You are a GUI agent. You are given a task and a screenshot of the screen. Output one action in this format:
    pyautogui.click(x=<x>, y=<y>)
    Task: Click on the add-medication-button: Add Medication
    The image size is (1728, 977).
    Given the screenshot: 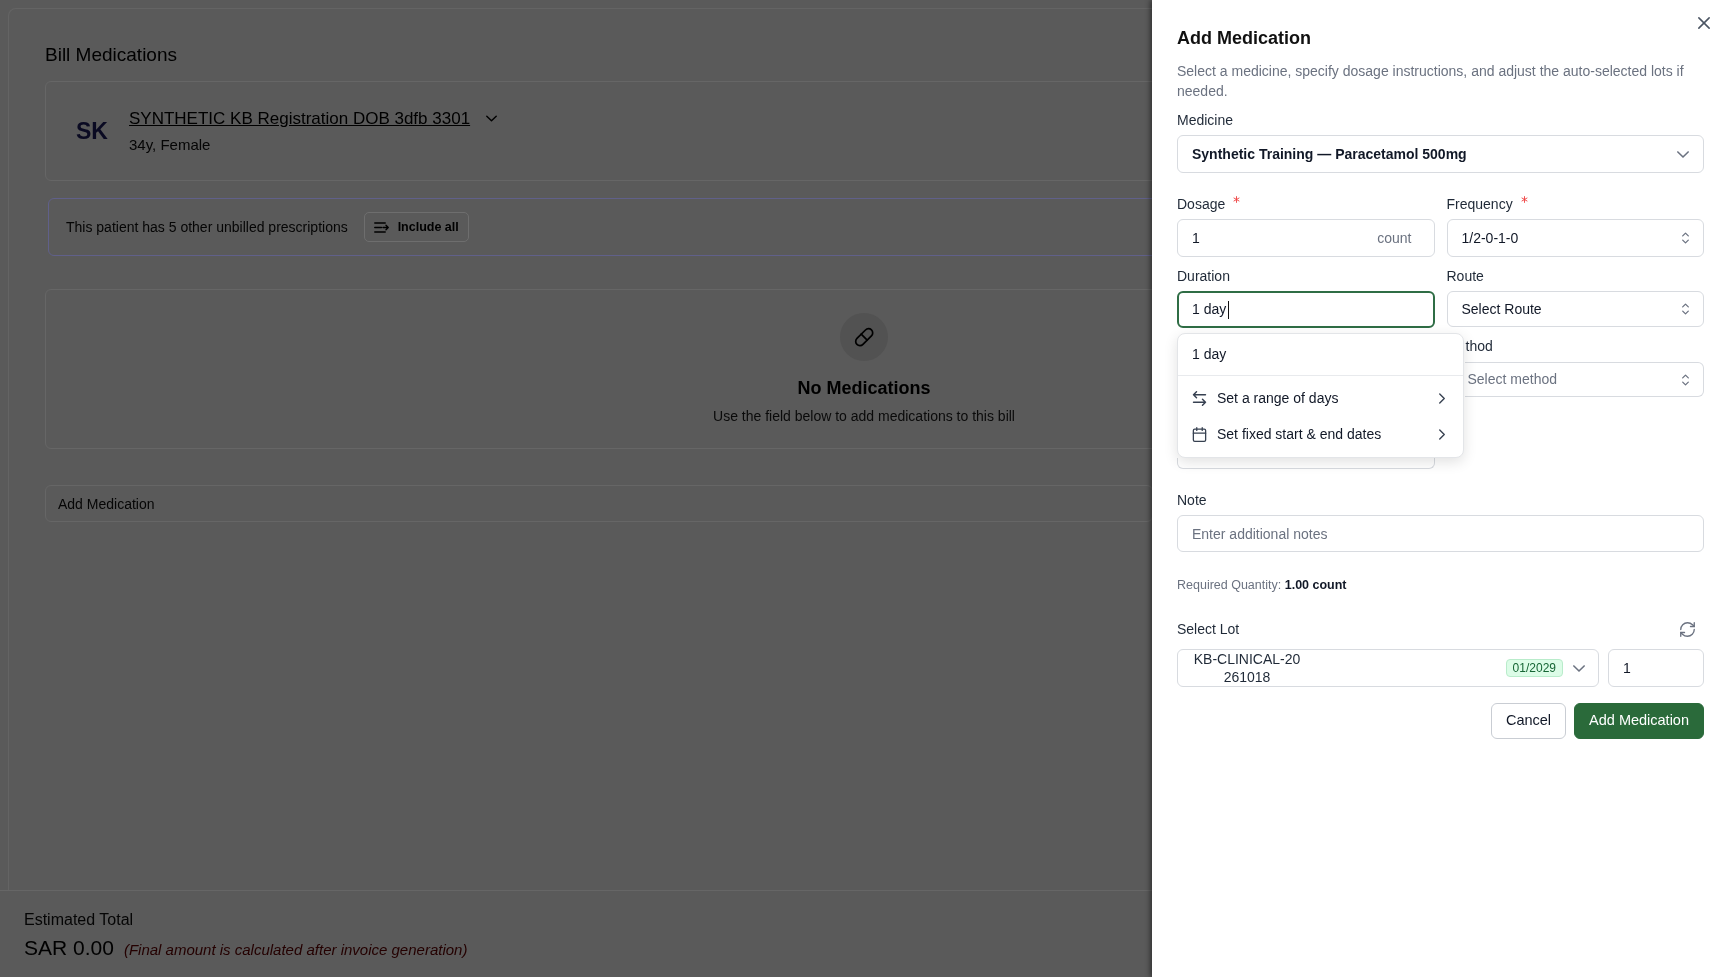 What is the action you would take?
    pyautogui.click(x=1639, y=721)
    